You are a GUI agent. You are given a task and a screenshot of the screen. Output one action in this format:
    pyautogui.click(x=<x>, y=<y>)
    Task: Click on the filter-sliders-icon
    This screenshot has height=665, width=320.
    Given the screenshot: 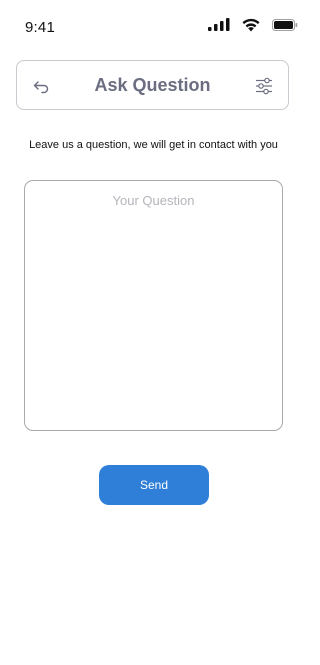 What is the action you would take?
    pyautogui.click(x=264, y=86)
    